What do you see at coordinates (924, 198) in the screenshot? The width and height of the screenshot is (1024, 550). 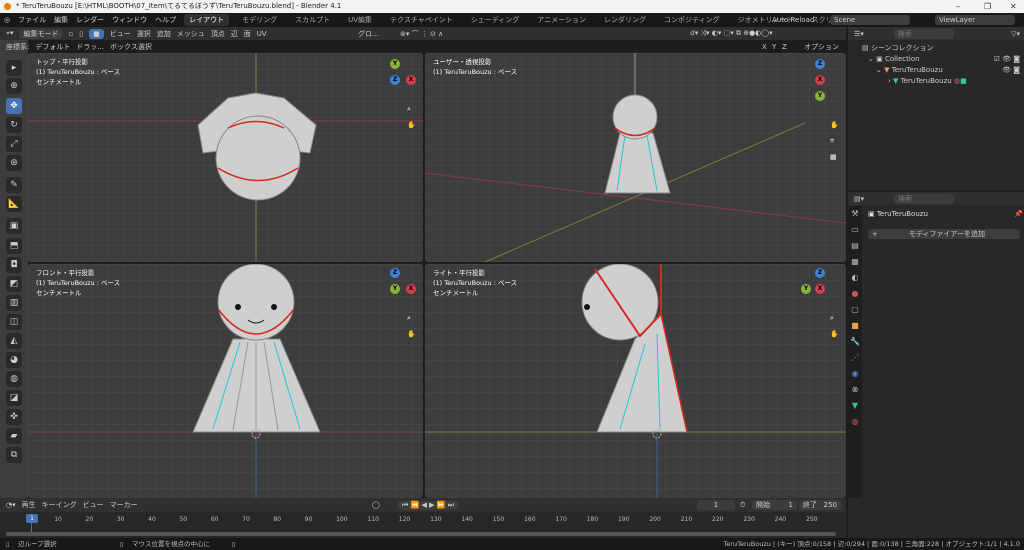 I see `properties-search-input: 検索` at bounding box center [924, 198].